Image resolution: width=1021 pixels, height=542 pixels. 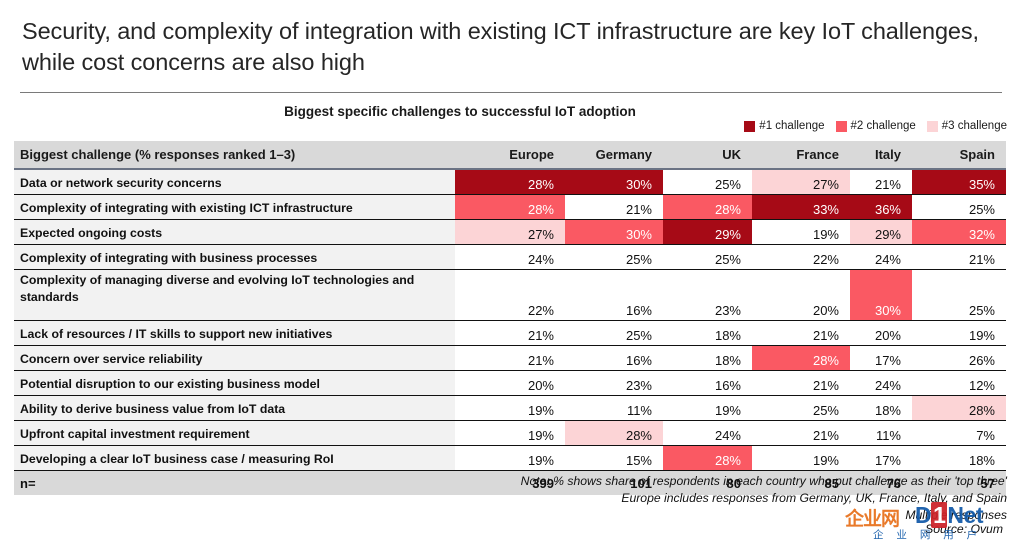 What do you see at coordinates (801, 408) in the screenshot?
I see `cell-france-r9: 25%` at bounding box center [801, 408].